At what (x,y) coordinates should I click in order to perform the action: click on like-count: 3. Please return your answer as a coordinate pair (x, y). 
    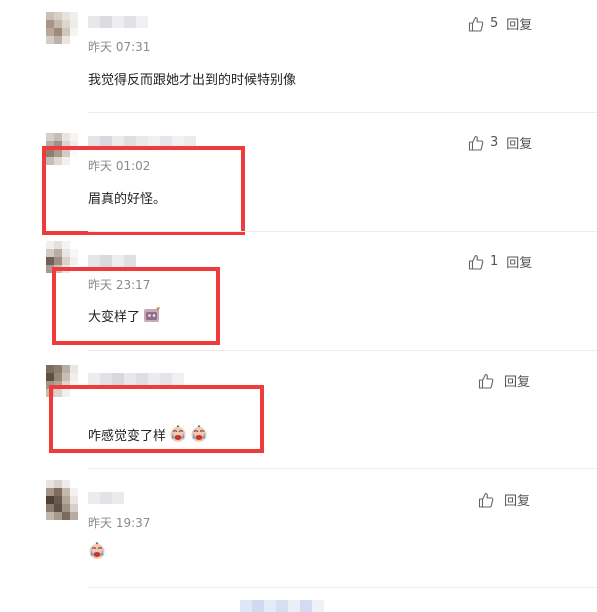
    Looking at the image, I should click on (494, 142).